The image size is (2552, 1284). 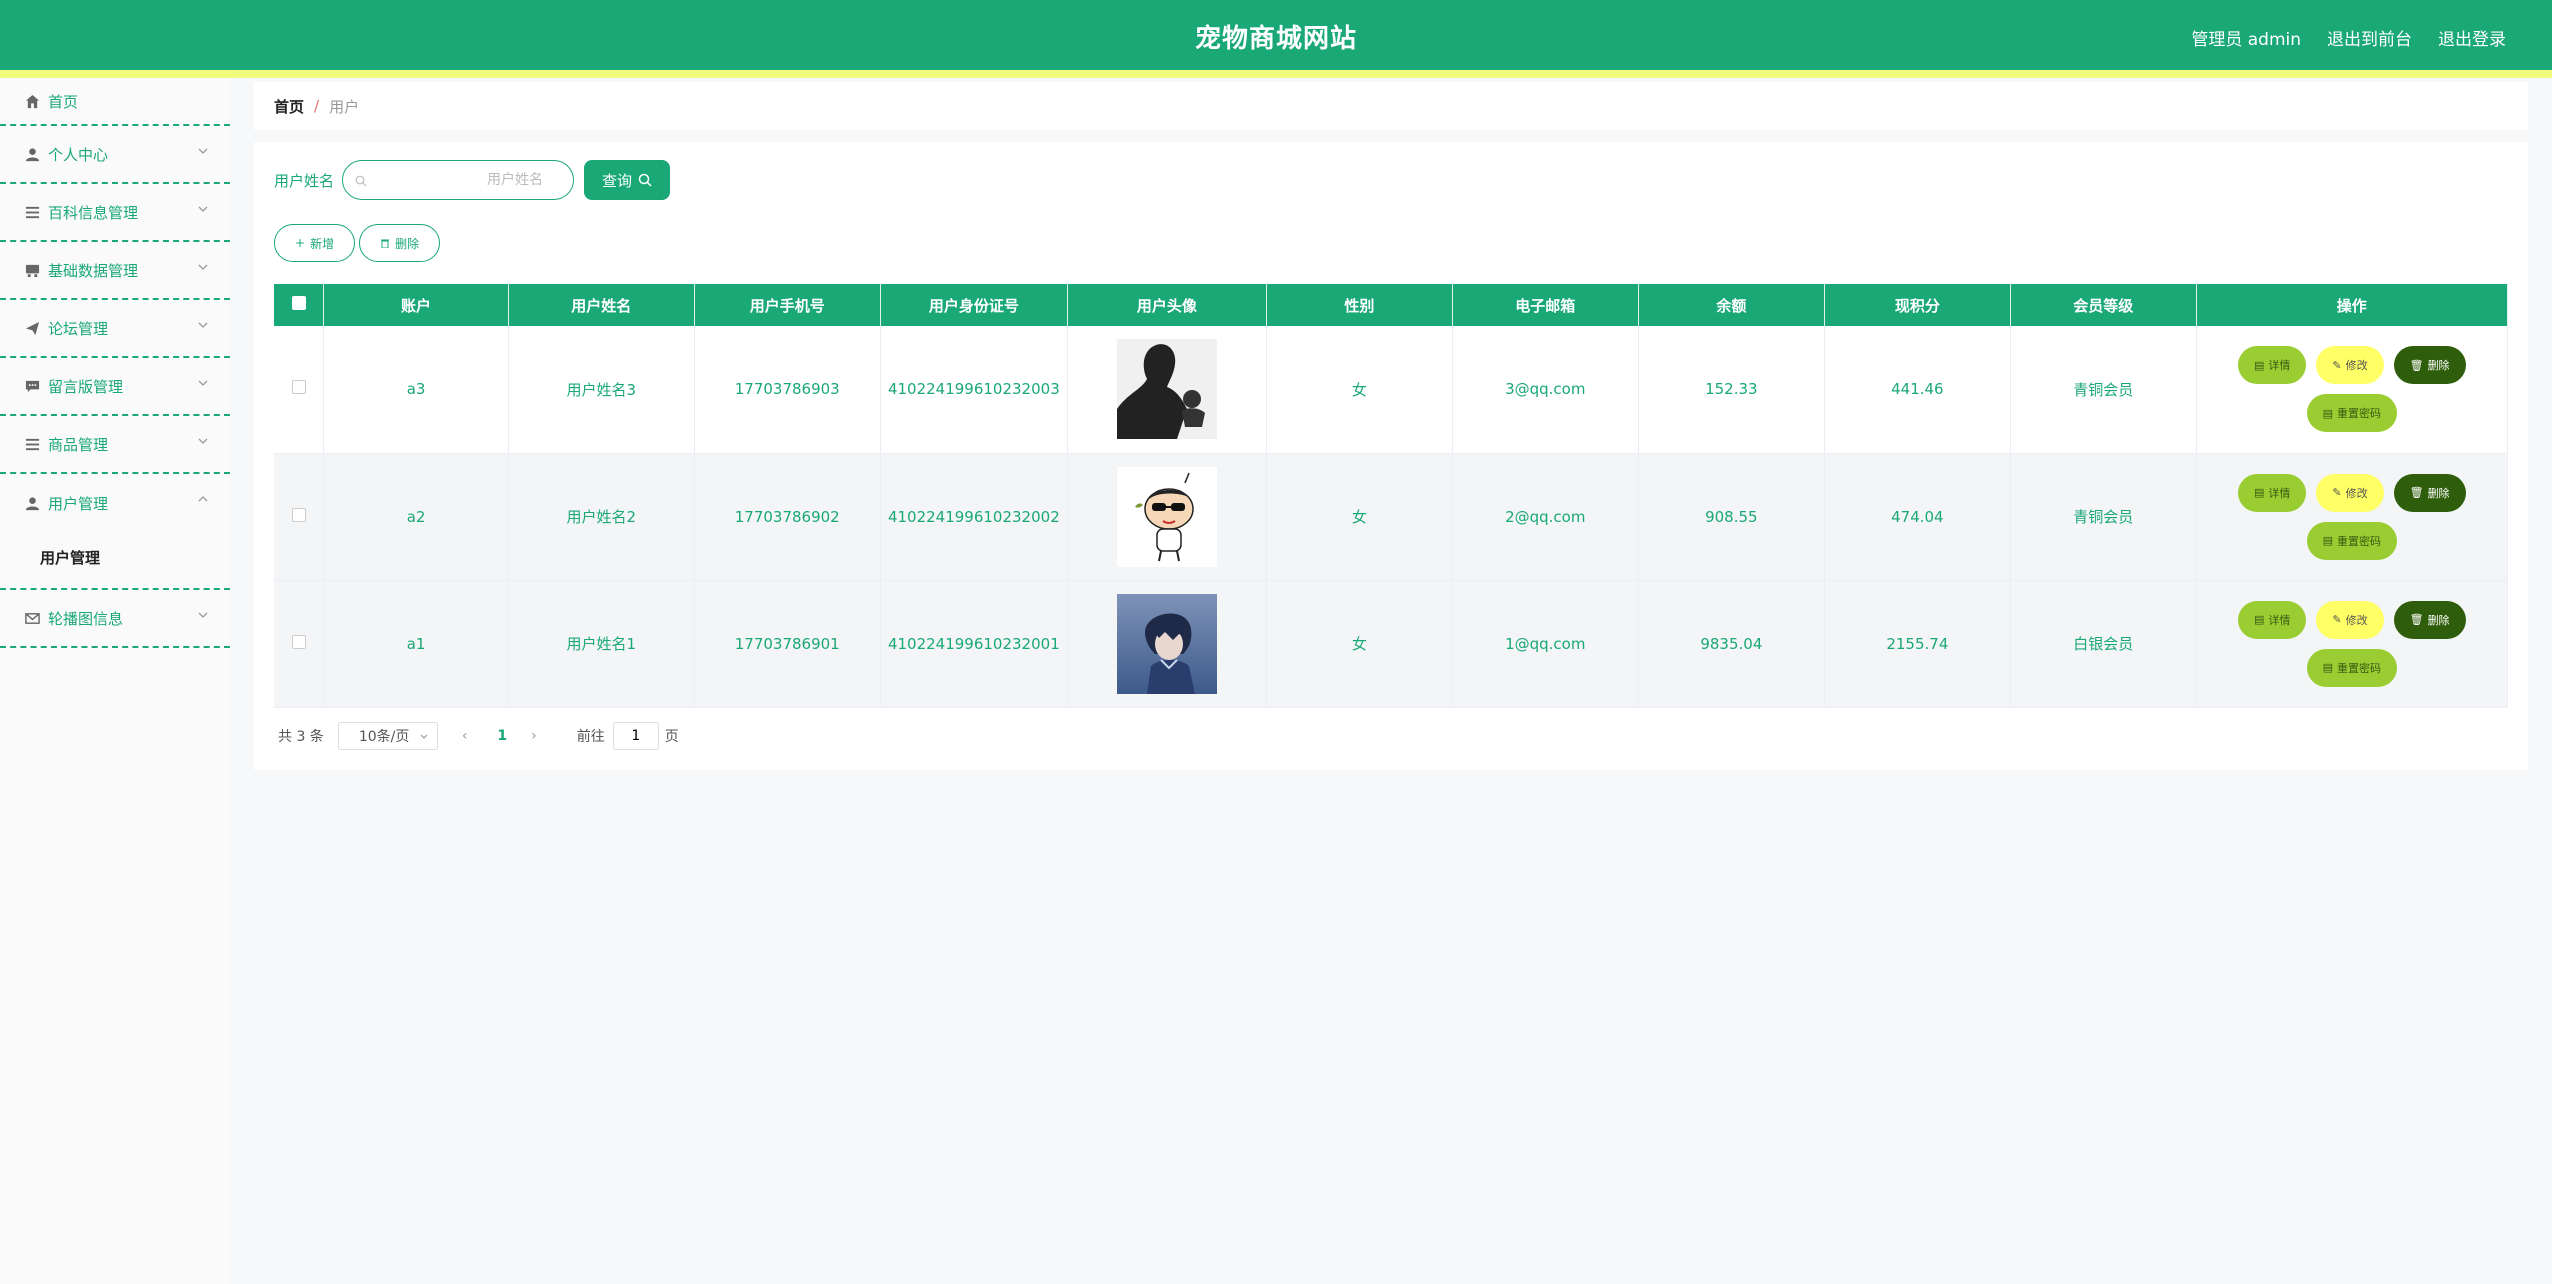 What do you see at coordinates (1275, 39) in the screenshot?
I see `site-title: 宠物商城网站` at bounding box center [1275, 39].